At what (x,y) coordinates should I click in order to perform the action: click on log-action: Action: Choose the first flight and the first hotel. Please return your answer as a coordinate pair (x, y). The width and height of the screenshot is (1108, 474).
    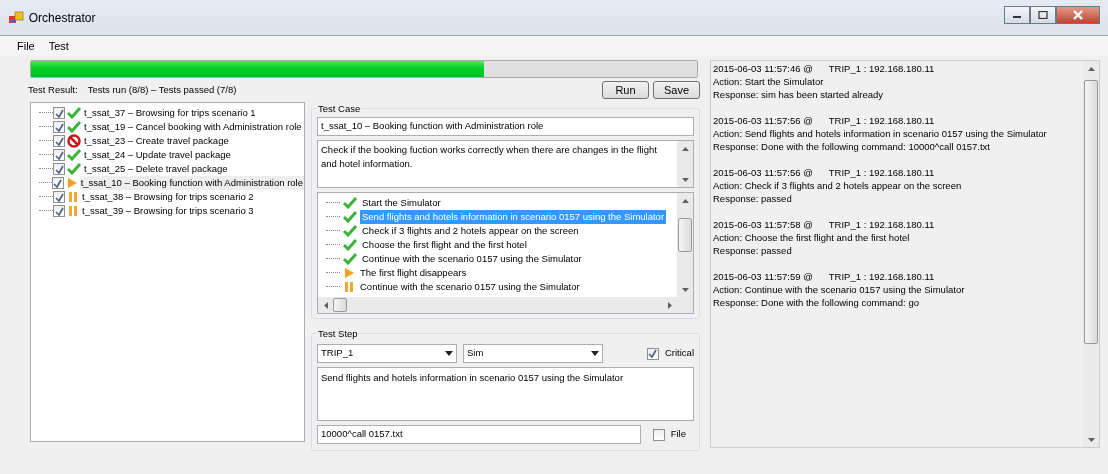
    Looking at the image, I should click on (812, 237).